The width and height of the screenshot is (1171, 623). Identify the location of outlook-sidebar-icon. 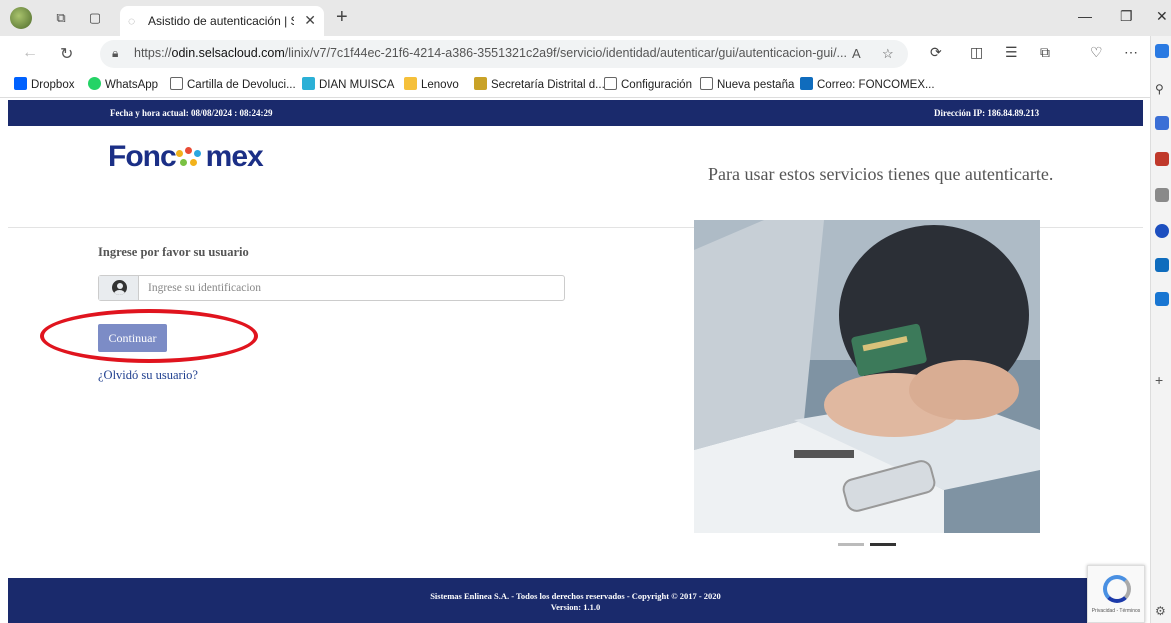
(1162, 265).